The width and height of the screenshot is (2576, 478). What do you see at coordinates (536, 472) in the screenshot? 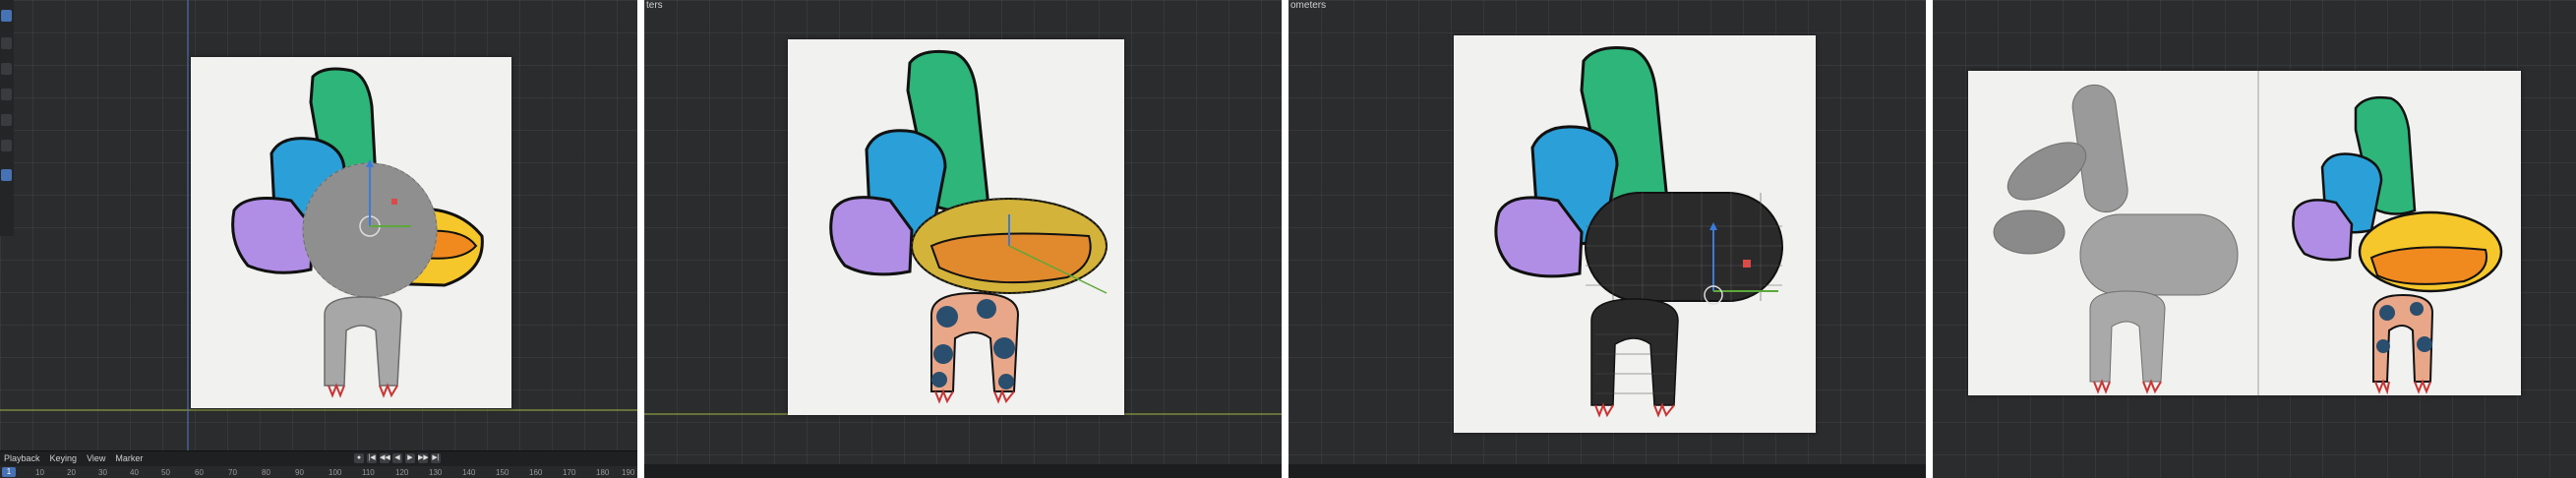
I see `ruler-tick: 160` at bounding box center [536, 472].